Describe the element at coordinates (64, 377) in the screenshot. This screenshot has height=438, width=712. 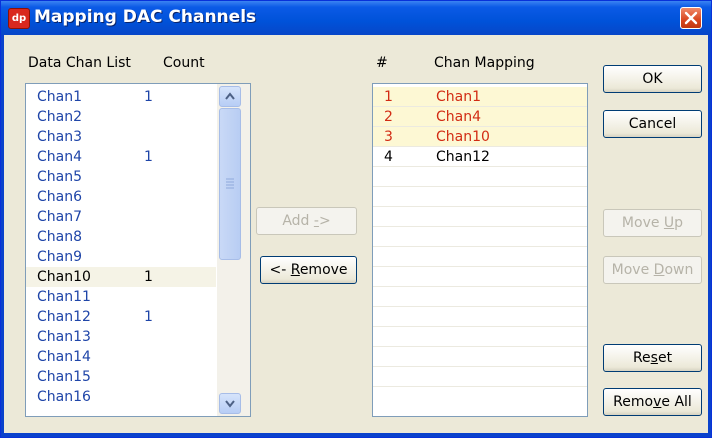
I see `chan-name: Chan15` at that location.